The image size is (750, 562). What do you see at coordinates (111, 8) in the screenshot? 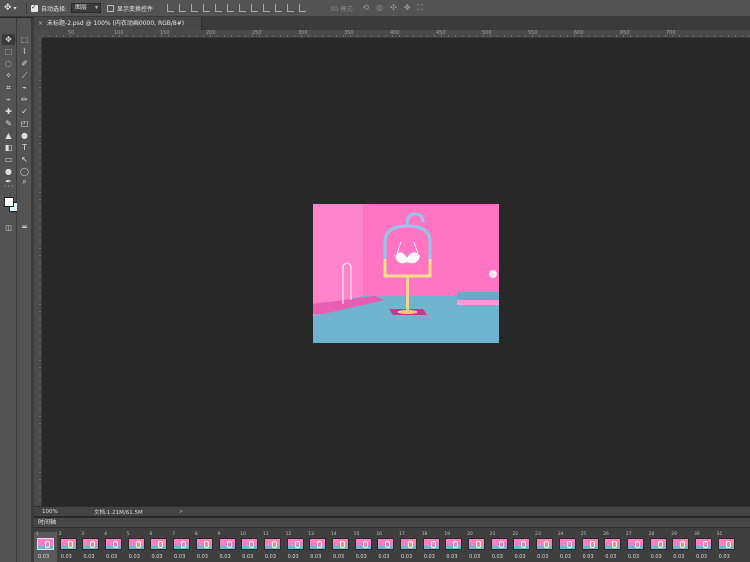
I see `show-transform-checkbox` at bounding box center [111, 8].